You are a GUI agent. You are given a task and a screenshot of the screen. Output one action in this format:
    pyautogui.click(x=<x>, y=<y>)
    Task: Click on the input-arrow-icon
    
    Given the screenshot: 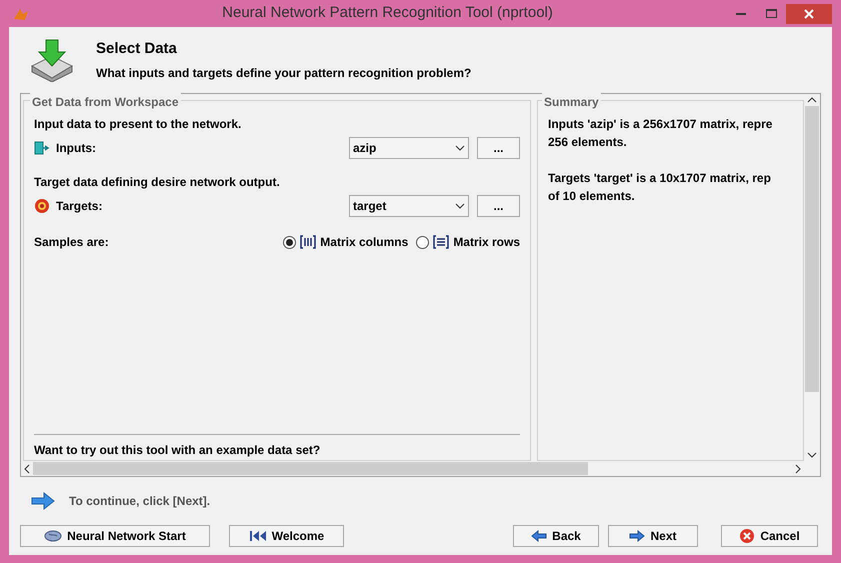 What is the action you would take?
    pyautogui.click(x=42, y=148)
    